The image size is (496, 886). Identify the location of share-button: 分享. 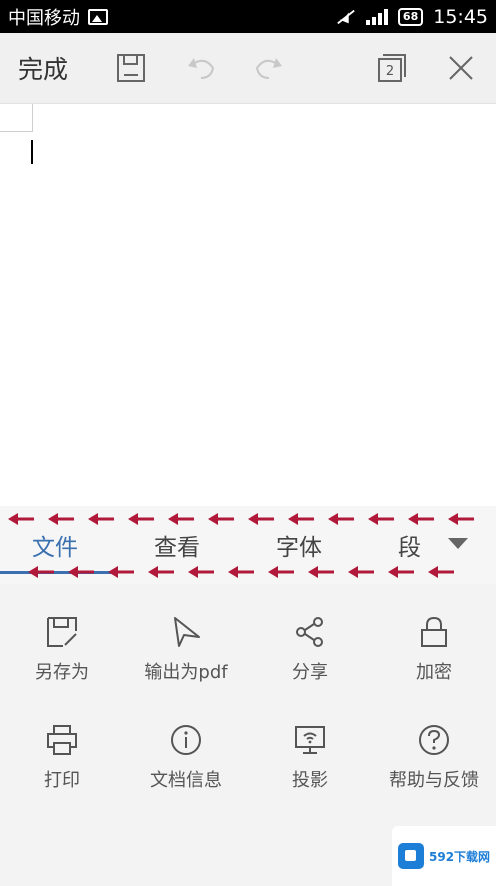
(310, 649).